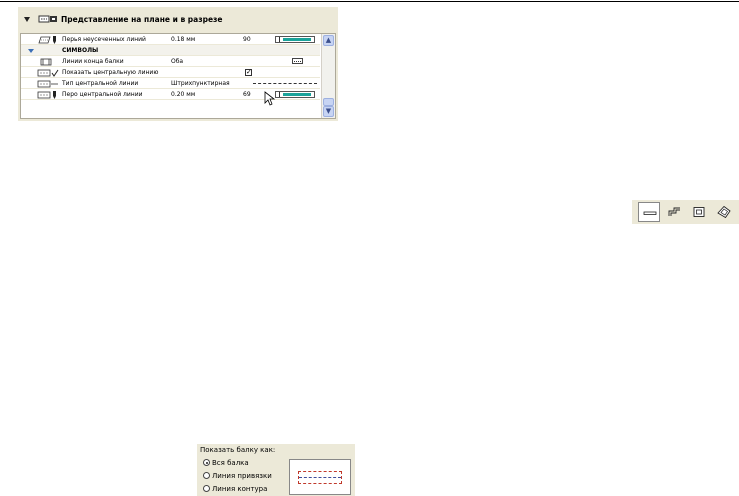 The image size is (739, 496). I want to click on row-value: 0.18 мм, so click(183, 39).